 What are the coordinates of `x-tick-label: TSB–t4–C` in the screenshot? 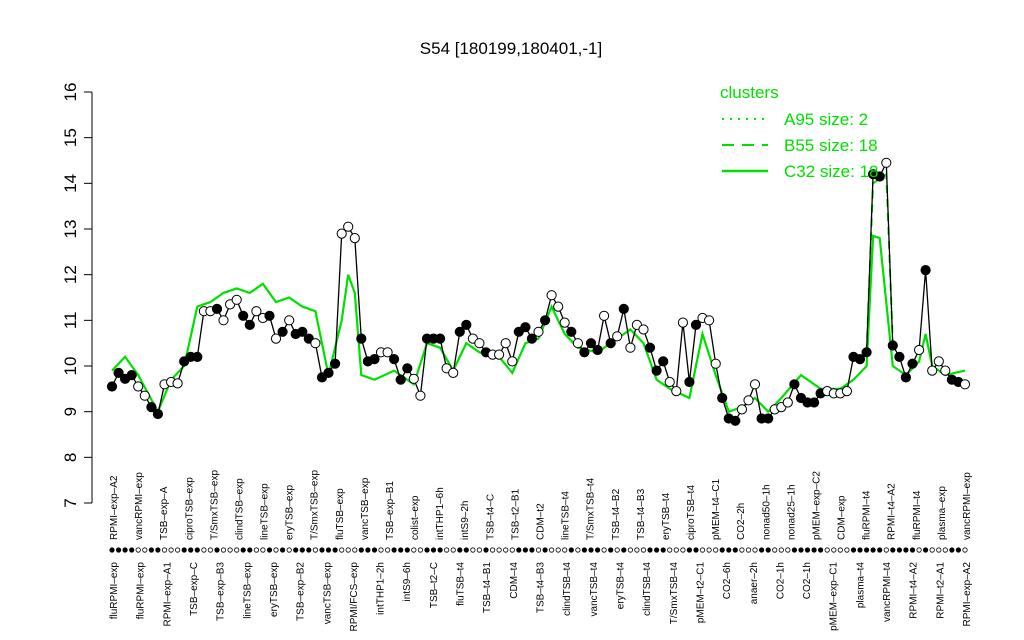 It's located at (490, 517).